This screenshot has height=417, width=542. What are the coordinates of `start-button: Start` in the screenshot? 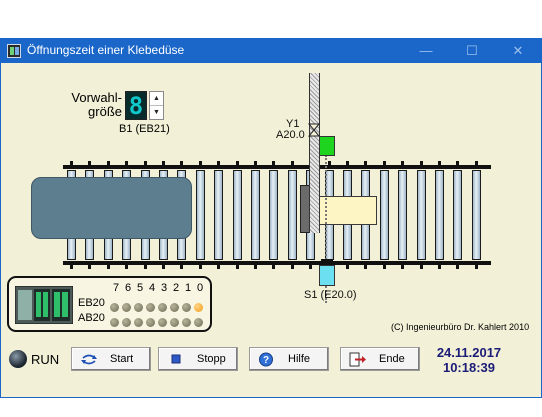 It's located at (111, 359).